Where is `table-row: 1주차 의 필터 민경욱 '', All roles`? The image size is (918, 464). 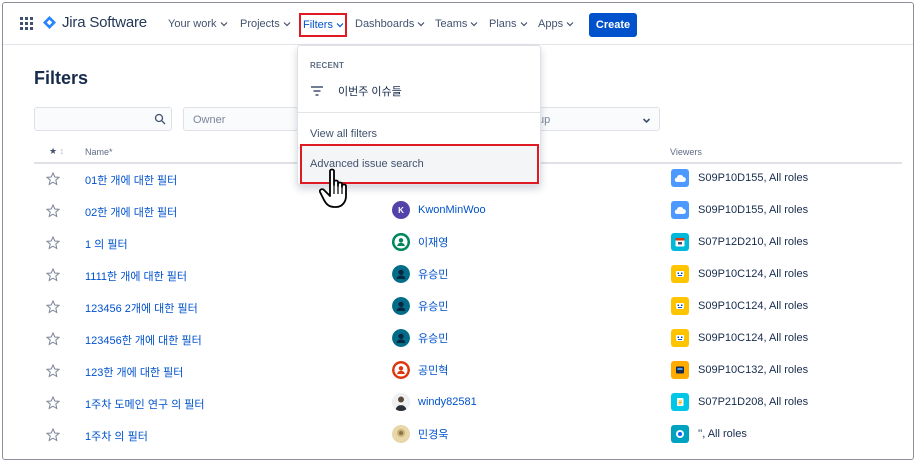 table-row: 1주차 의 필터 민경욱 '', All roles is located at coordinates (468, 435).